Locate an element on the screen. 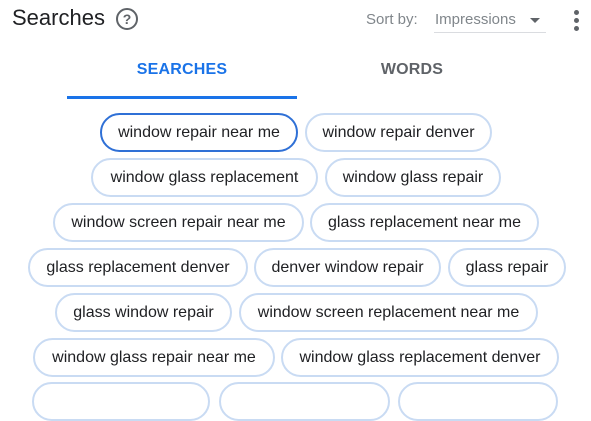 This screenshot has width=591, height=421. search-chip: glass repair is located at coordinates (507, 267).